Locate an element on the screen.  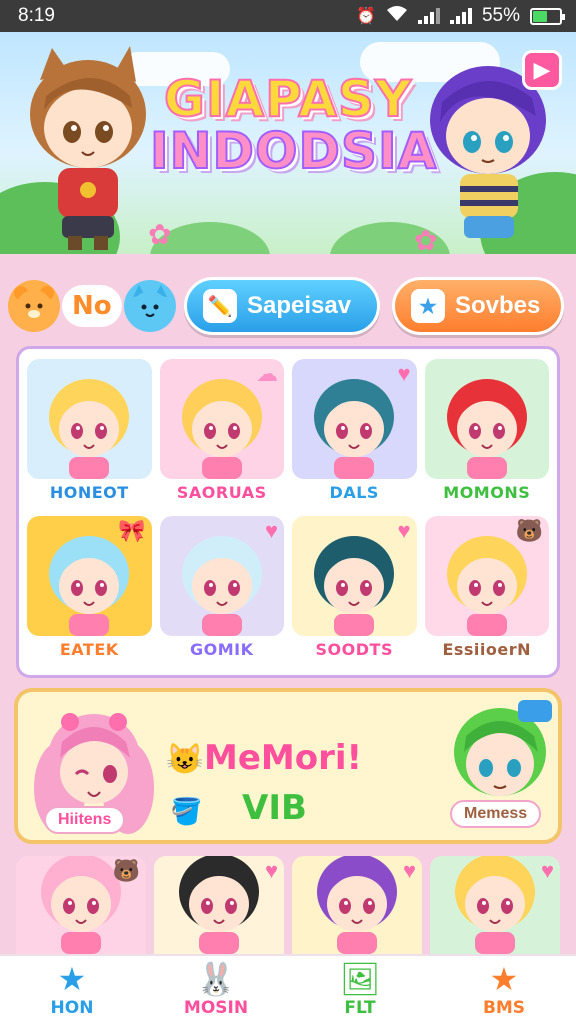
app-logo: GIAPASY INDODSIA is located at coordinates (293, 125).